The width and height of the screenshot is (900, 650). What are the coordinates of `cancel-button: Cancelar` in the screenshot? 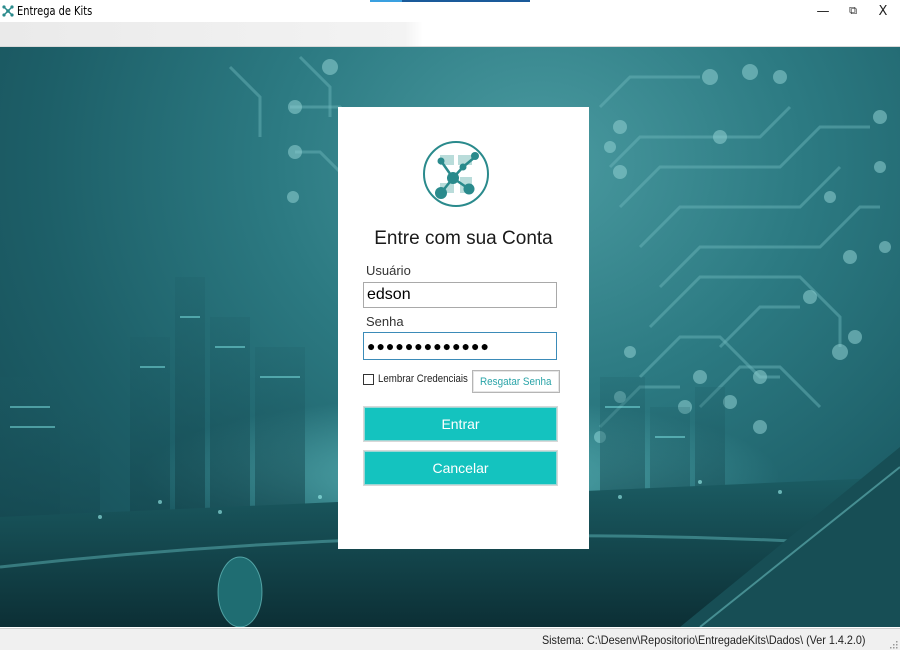 It's located at (460, 468).